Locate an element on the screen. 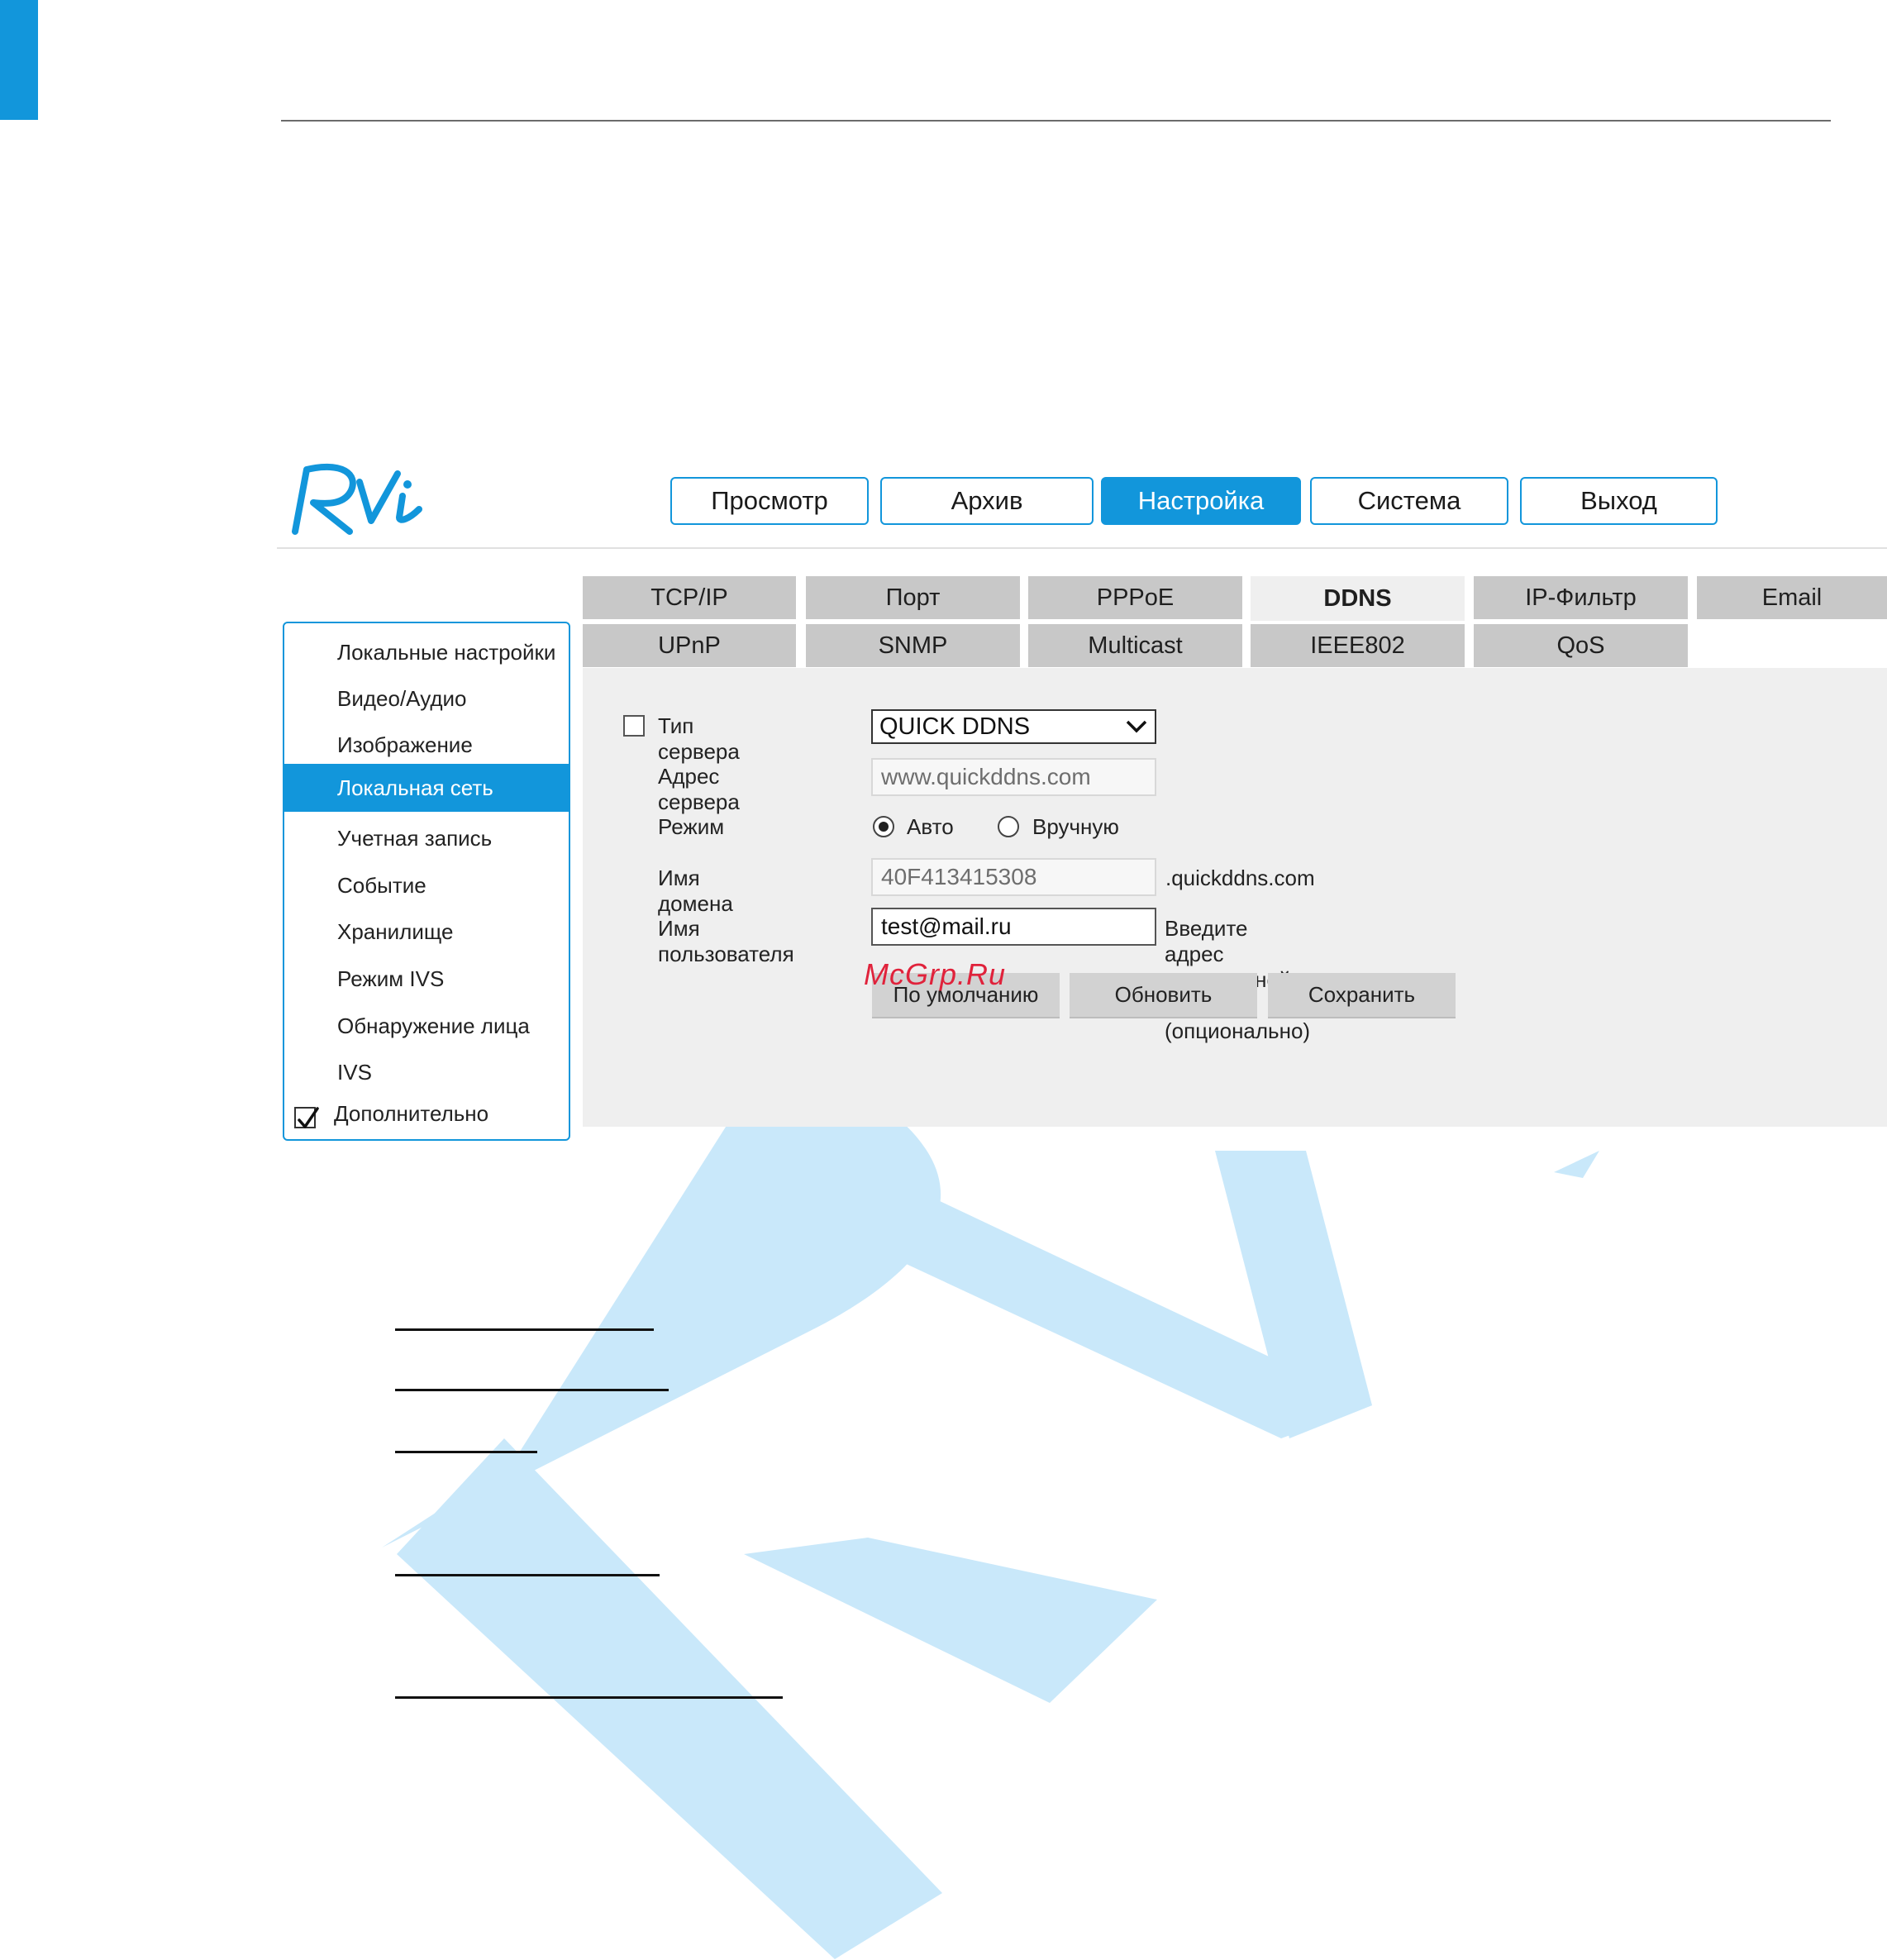 The width and height of the screenshot is (1887, 1960). header-divider is located at coordinates (1056, 121).